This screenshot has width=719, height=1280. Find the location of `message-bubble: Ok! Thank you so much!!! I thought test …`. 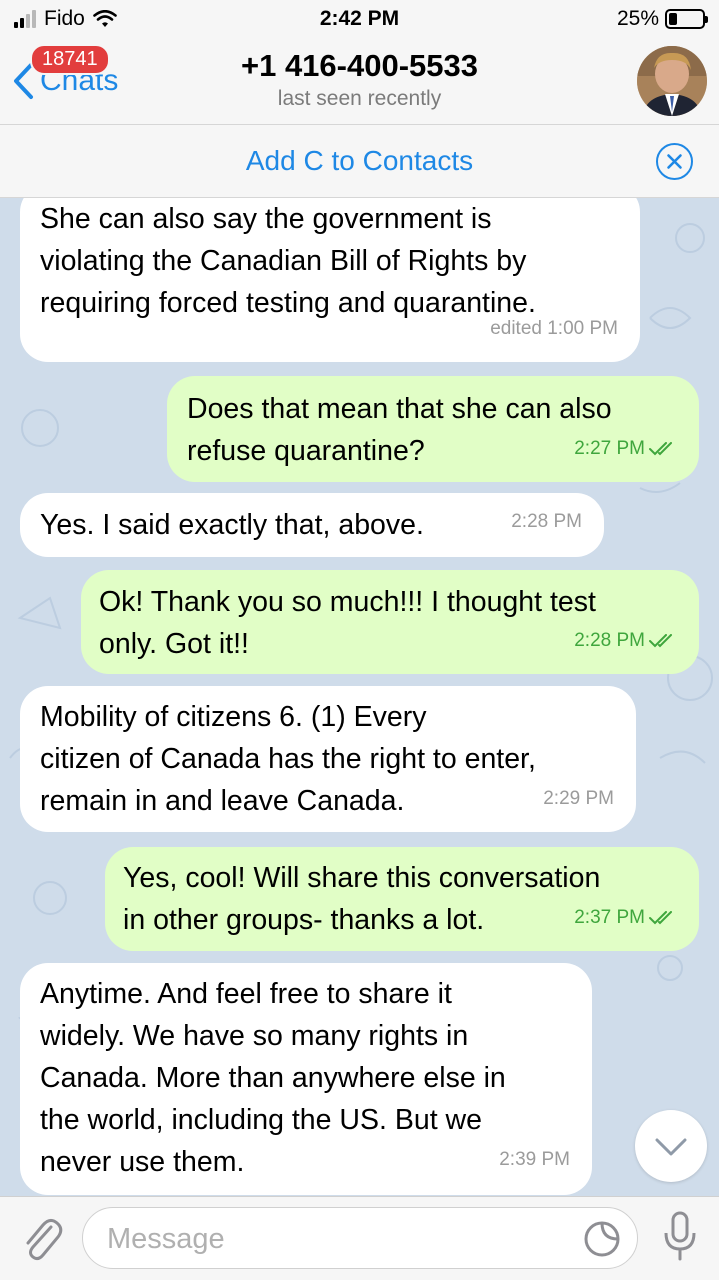

message-bubble: Ok! Thank you so much!!! I thought test … is located at coordinates (390, 622).